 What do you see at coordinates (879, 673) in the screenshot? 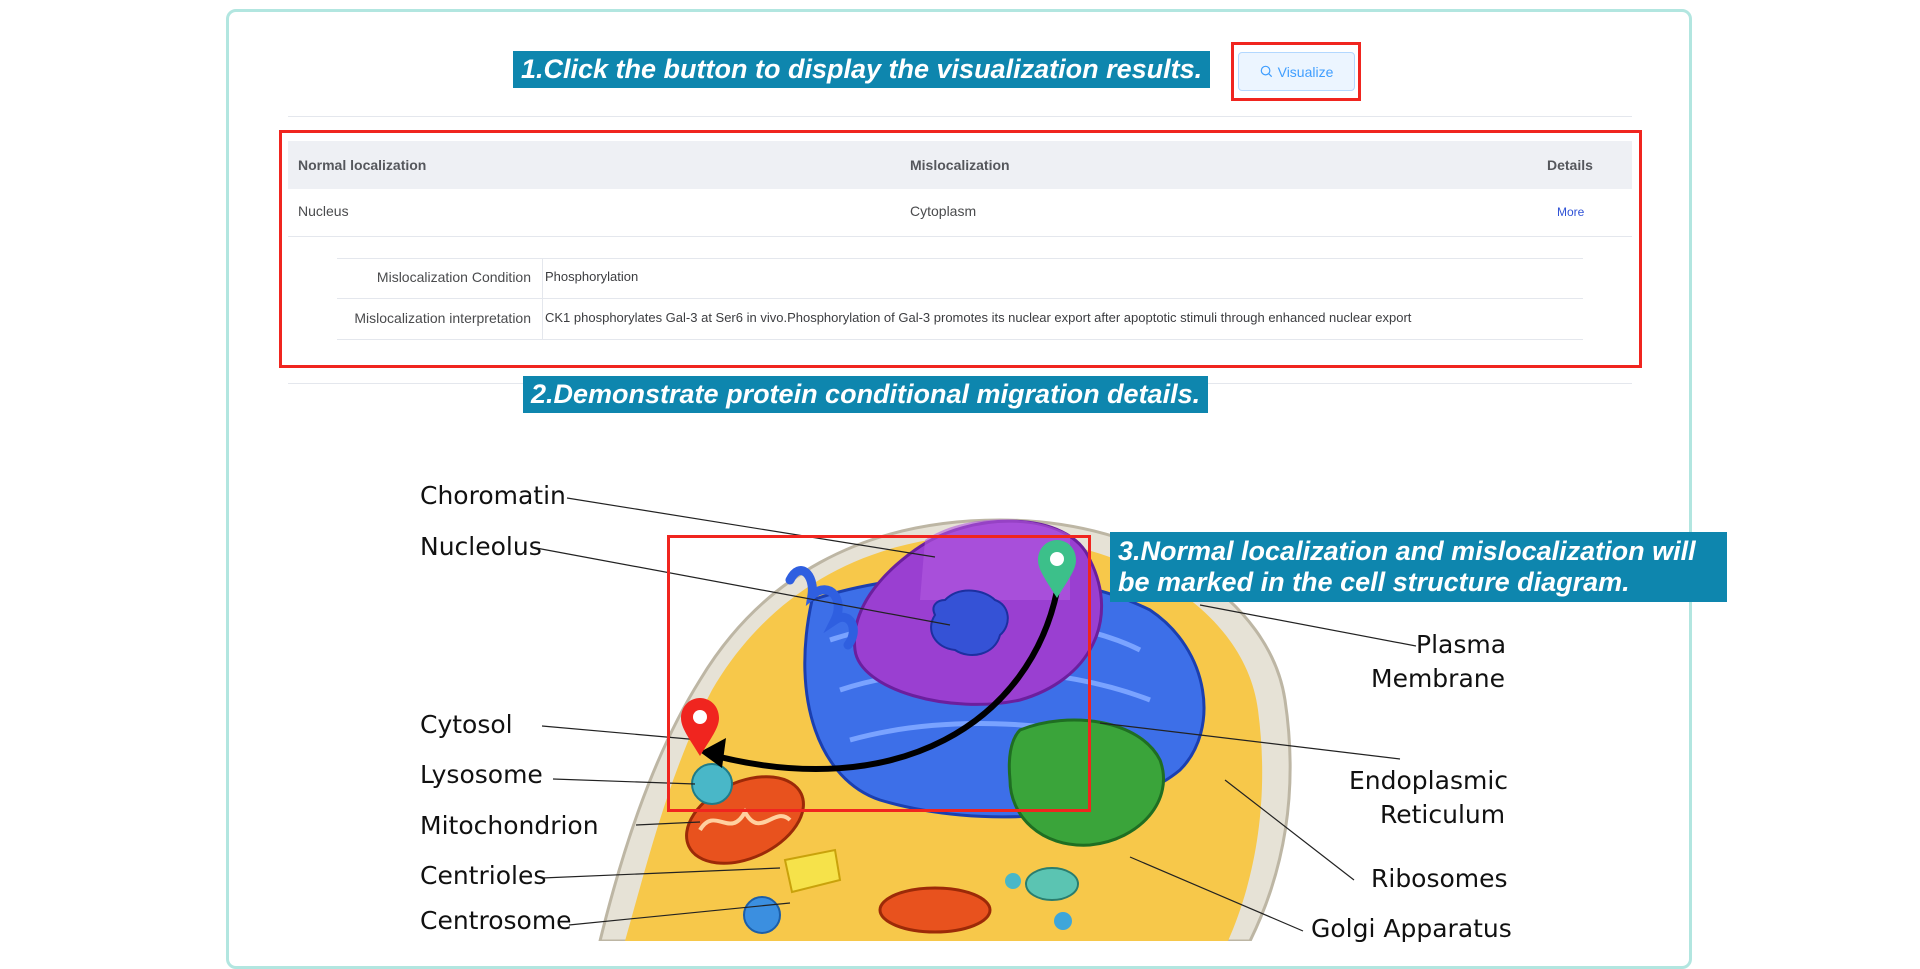
I see `cell-diagram-highlight-box` at bounding box center [879, 673].